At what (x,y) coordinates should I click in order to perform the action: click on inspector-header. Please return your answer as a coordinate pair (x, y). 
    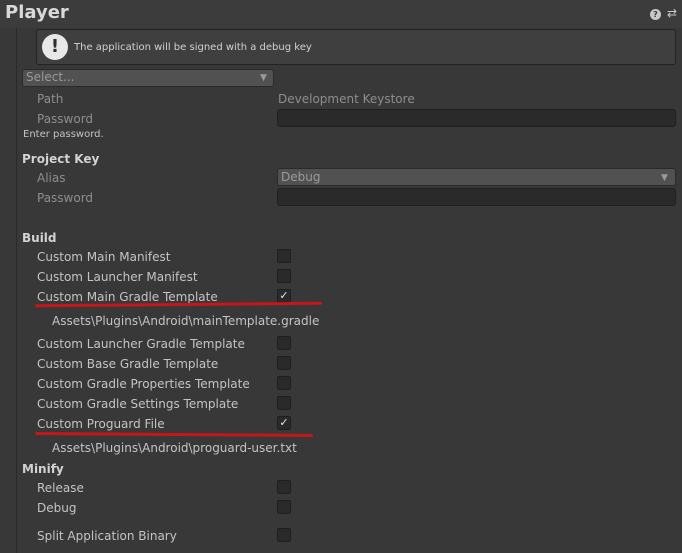
    Looking at the image, I should click on (341, 14).